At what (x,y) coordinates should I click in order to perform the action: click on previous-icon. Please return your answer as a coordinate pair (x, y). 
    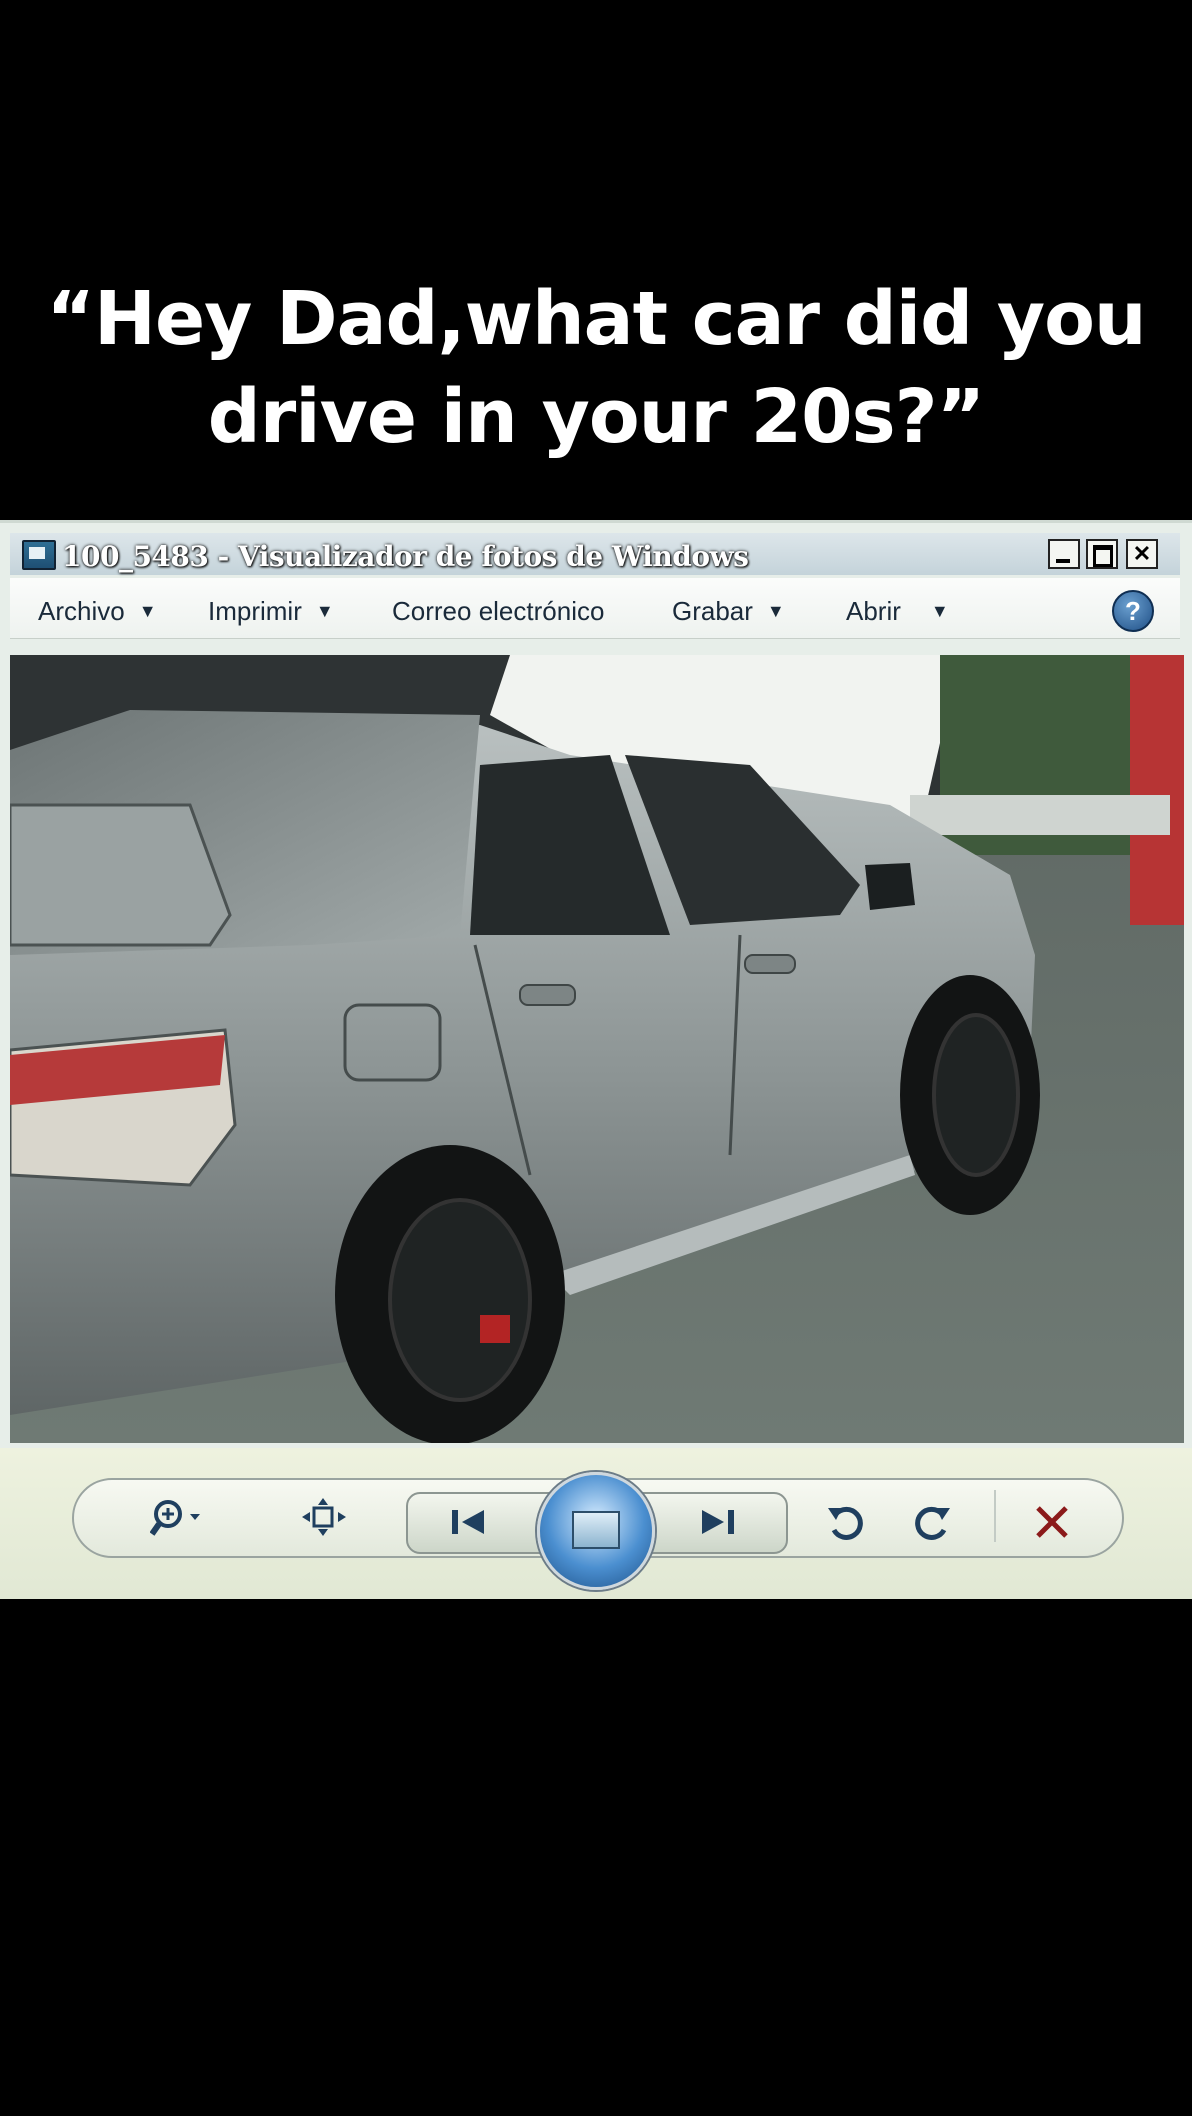
    Looking at the image, I should click on (470, 1524).